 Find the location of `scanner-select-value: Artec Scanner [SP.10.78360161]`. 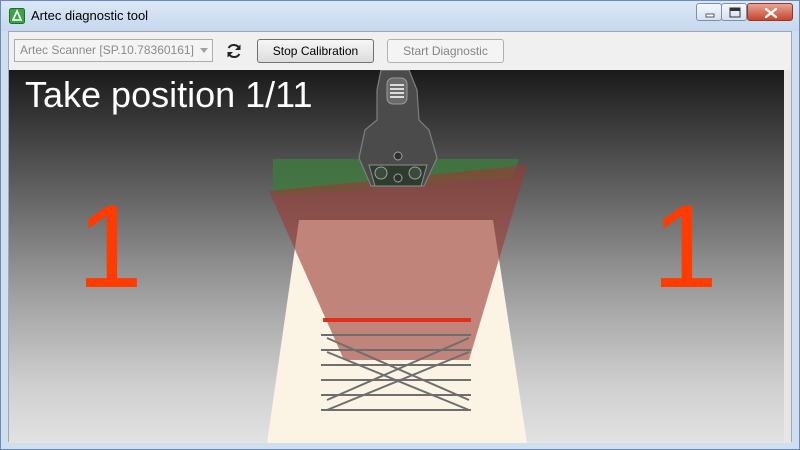

scanner-select-value: Artec Scanner [SP.10.78360161] is located at coordinates (107, 50).